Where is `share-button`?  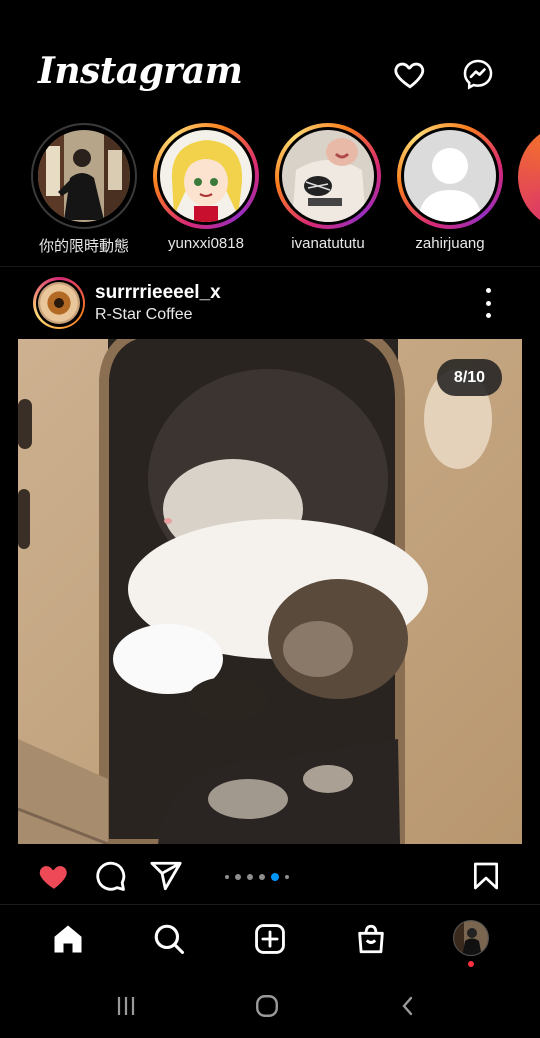
share-button is located at coordinates (166, 876).